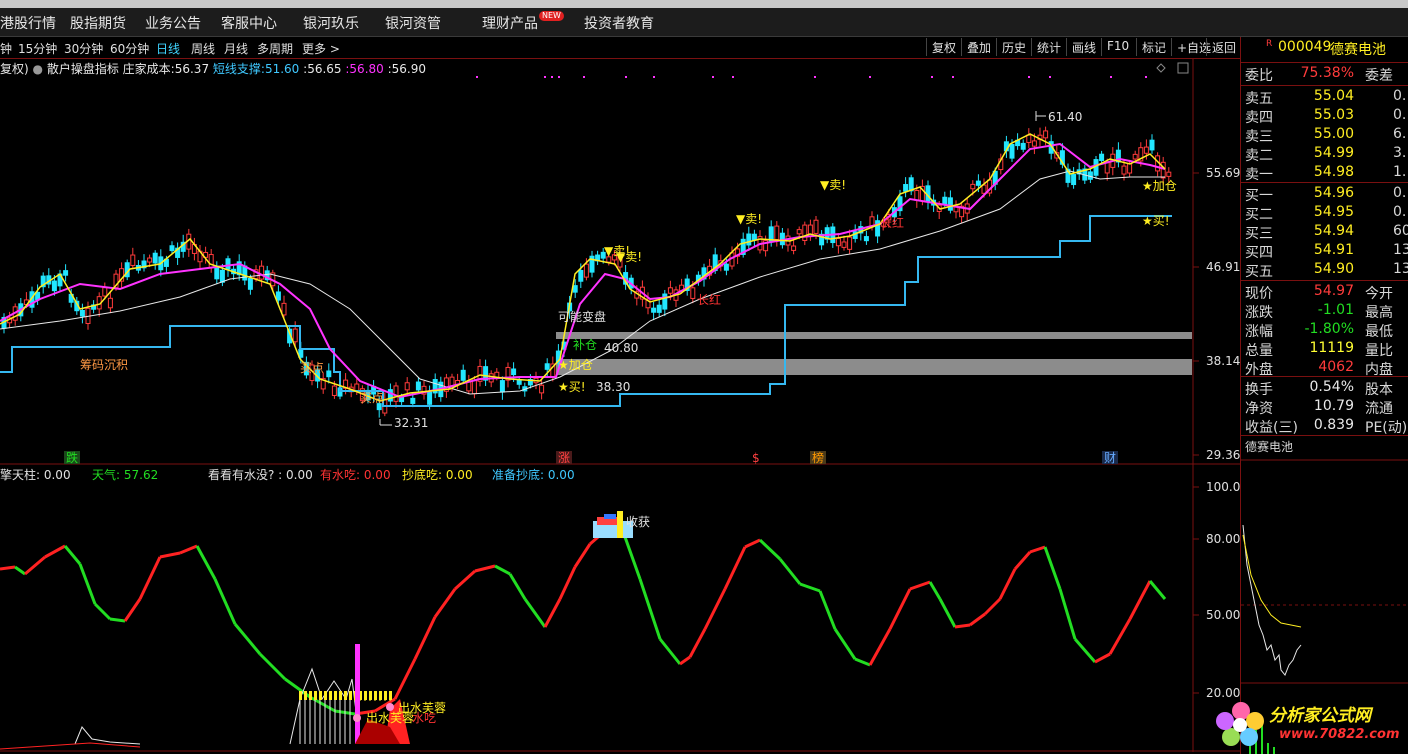 The height and width of the screenshot is (754, 1408). I want to click on ask-row-4-extra: 0., so click(1400, 115).